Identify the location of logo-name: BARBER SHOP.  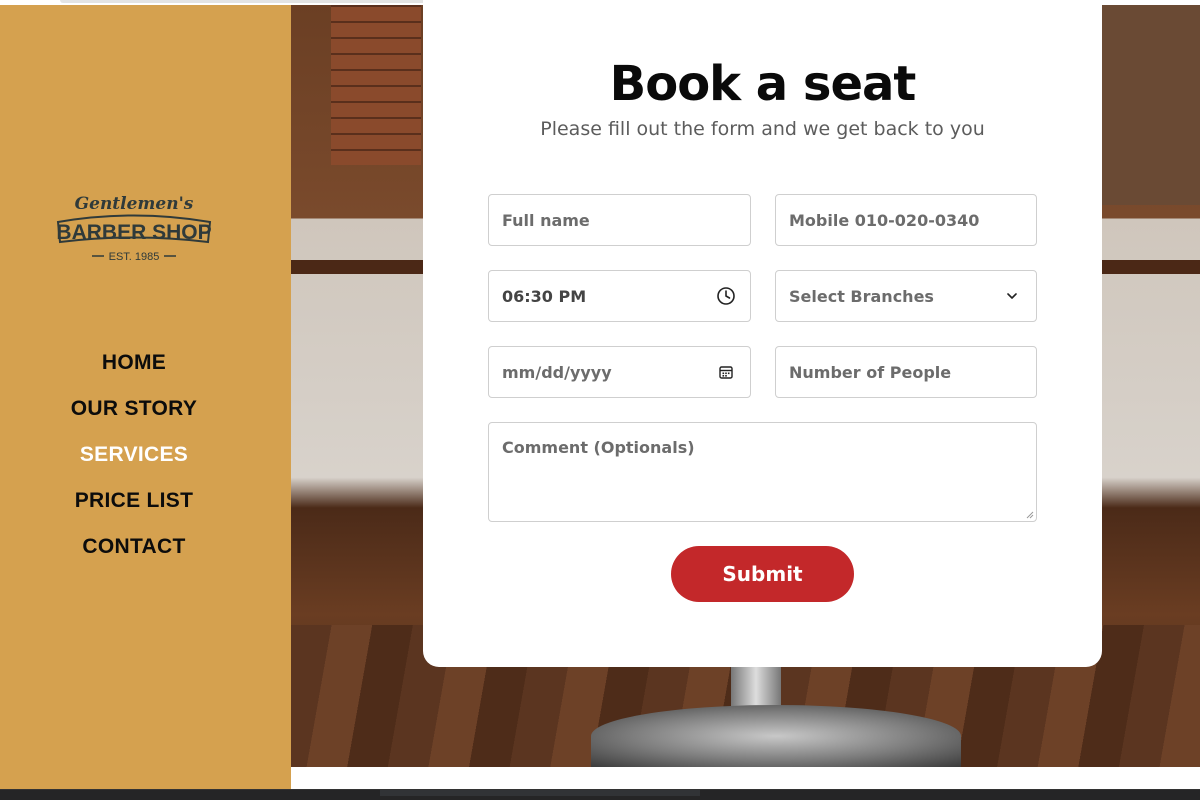
(133, 232).